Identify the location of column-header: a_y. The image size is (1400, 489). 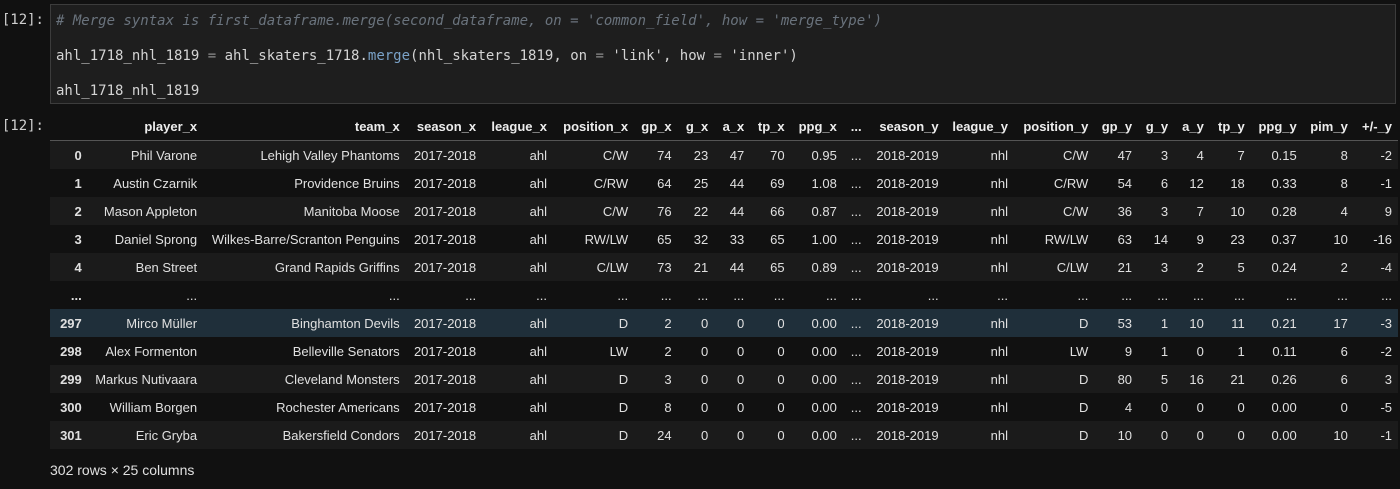
(1192, 126).